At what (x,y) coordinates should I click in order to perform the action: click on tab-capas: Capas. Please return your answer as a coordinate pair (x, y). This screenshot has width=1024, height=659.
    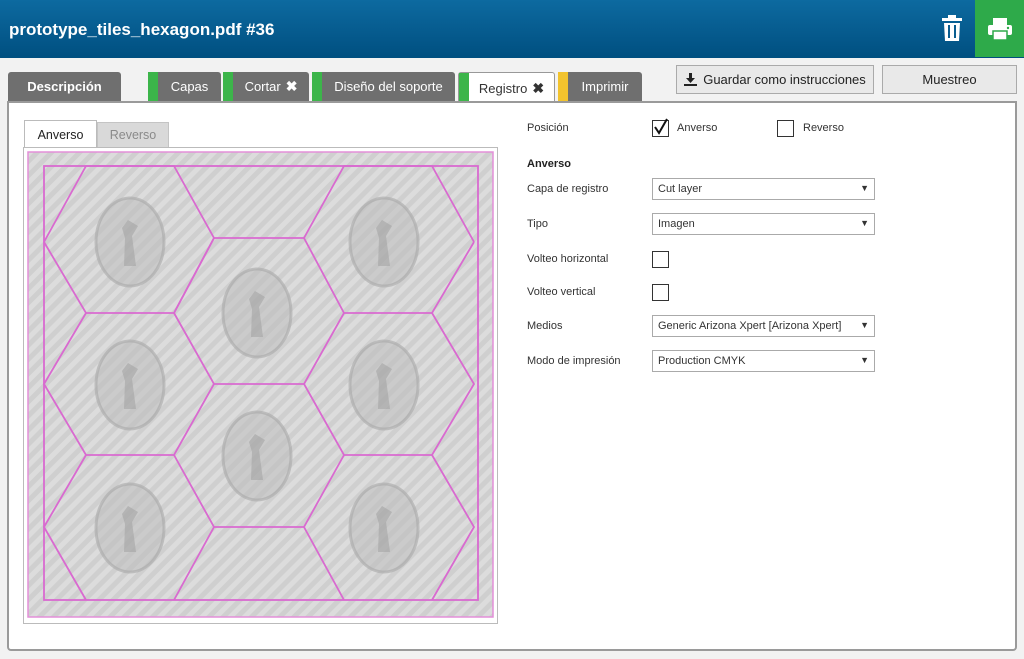
    Looking at the image, I should click on (184, 86).